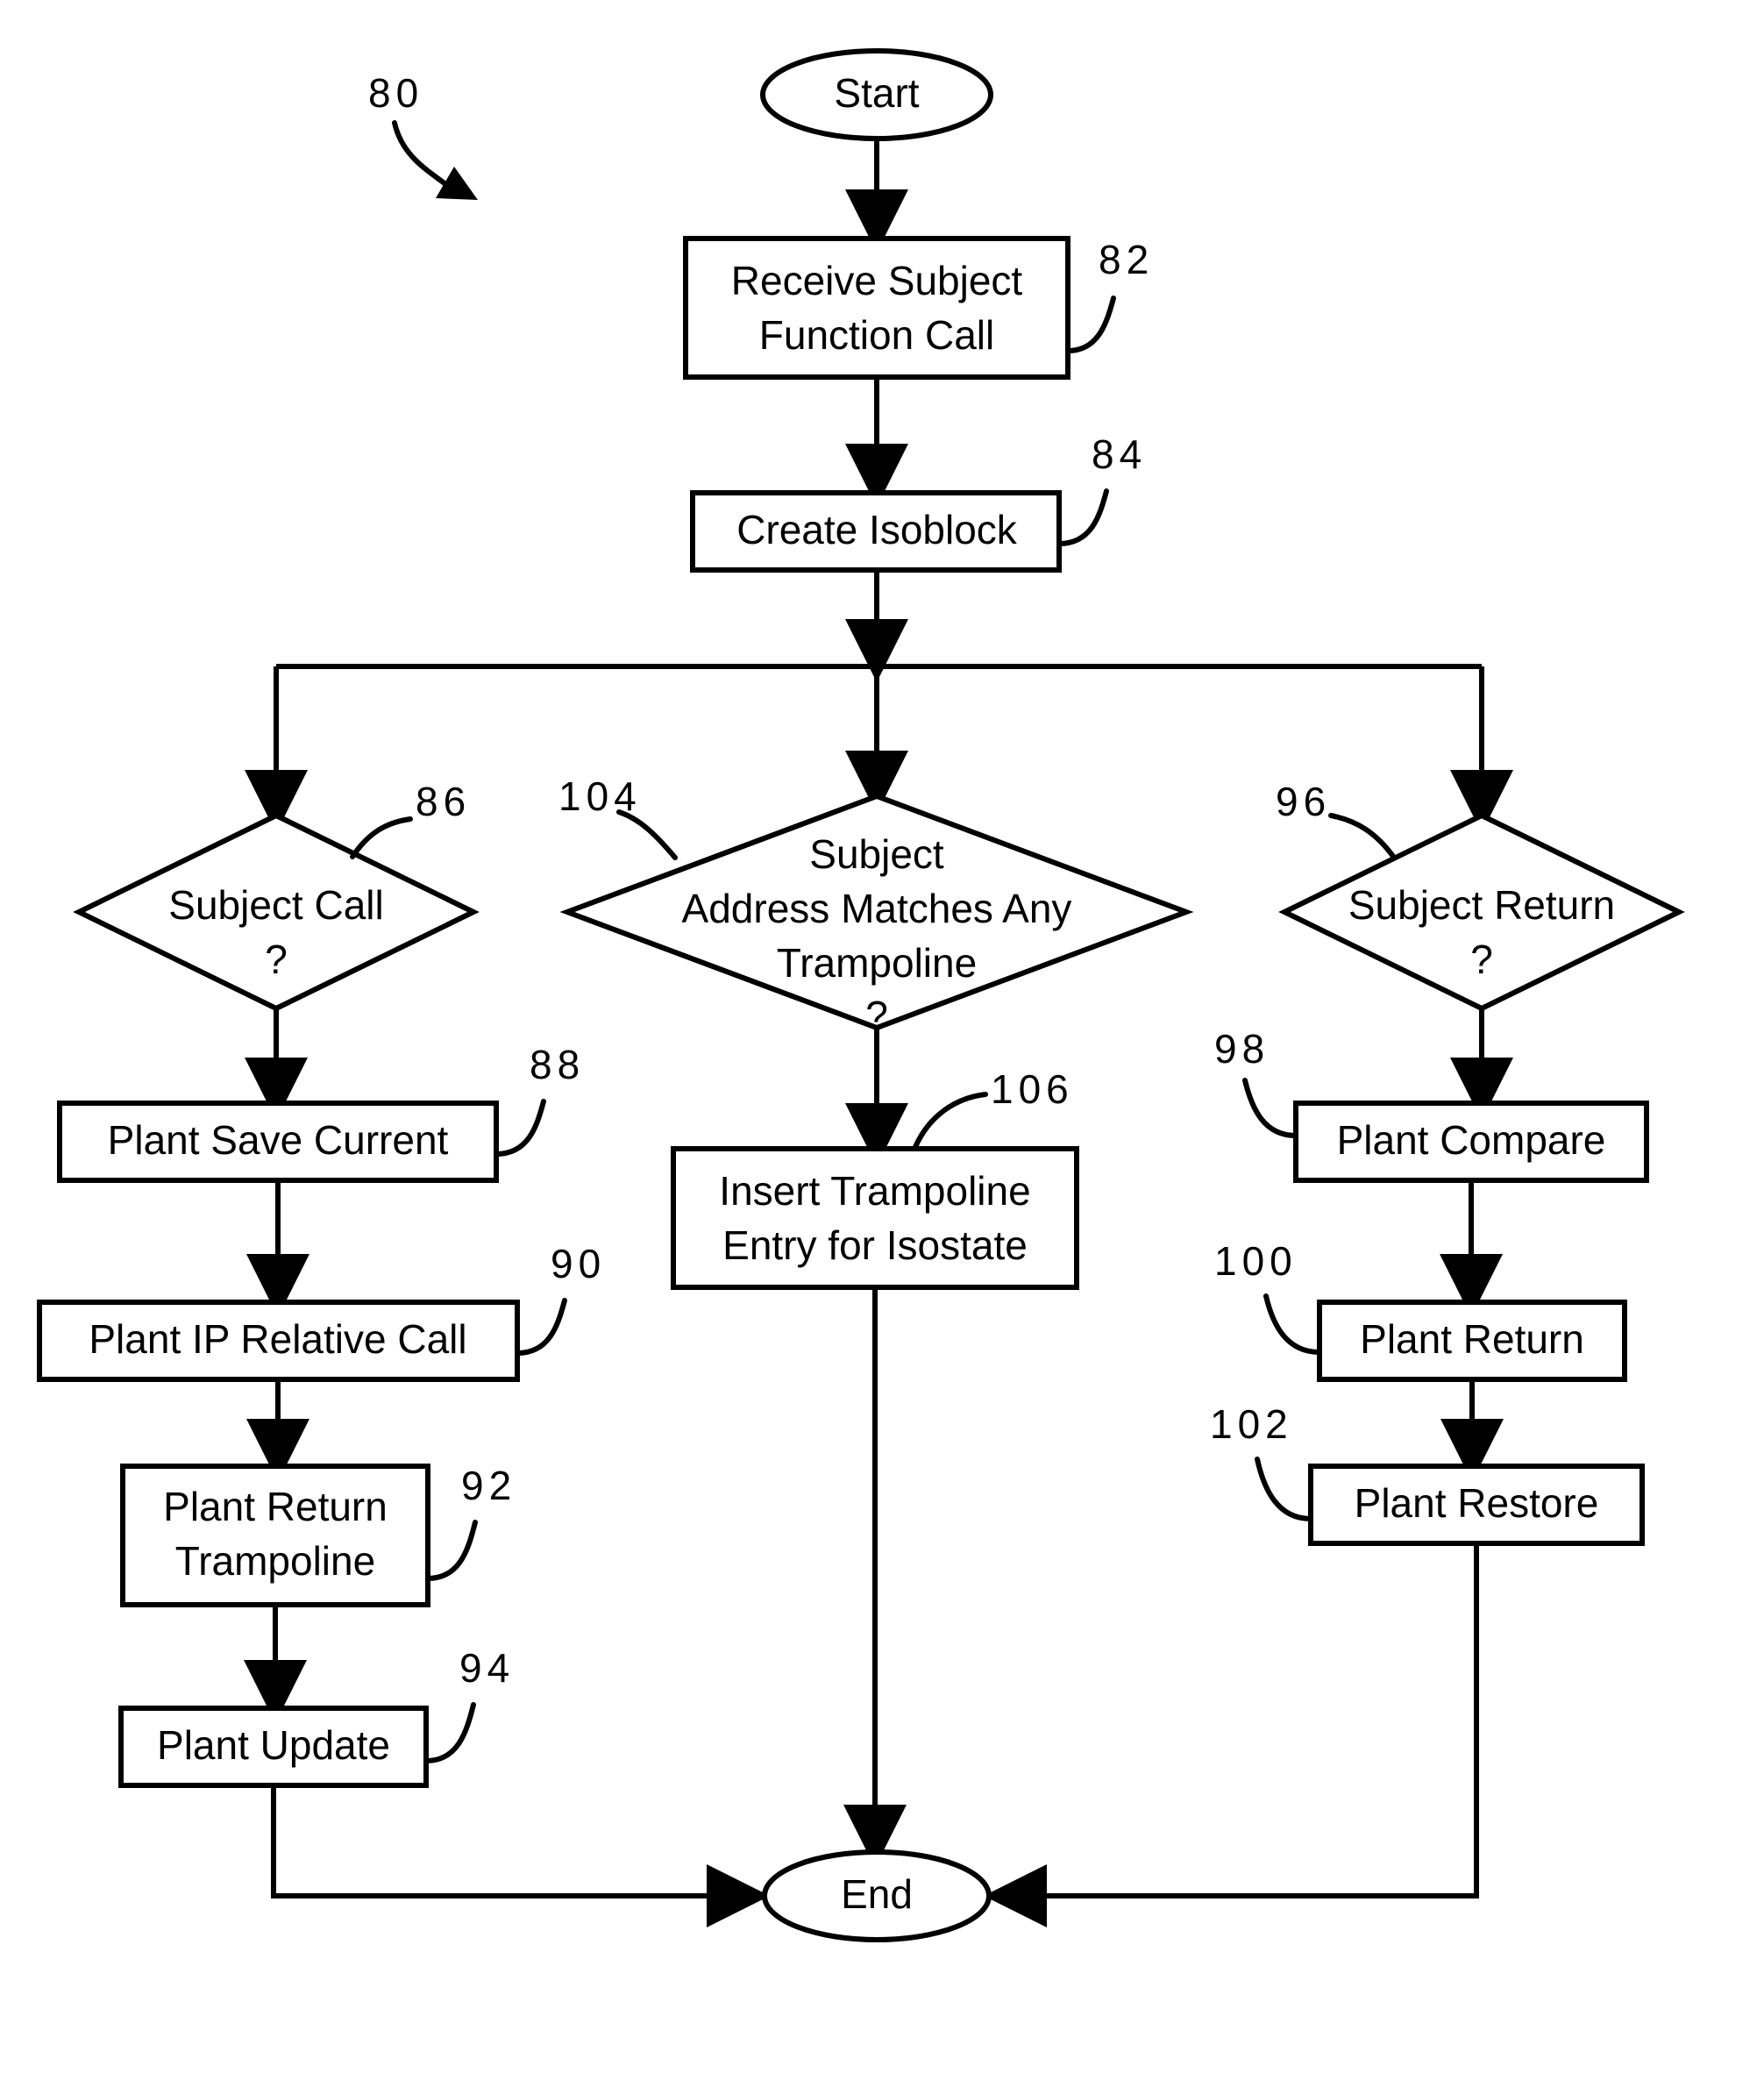 This screenshot has height=2073, width=1764. Describe the element at coordinates (520, 1128) in the screenshot. I see `node-plant-save-current-ref-leader` at that location.